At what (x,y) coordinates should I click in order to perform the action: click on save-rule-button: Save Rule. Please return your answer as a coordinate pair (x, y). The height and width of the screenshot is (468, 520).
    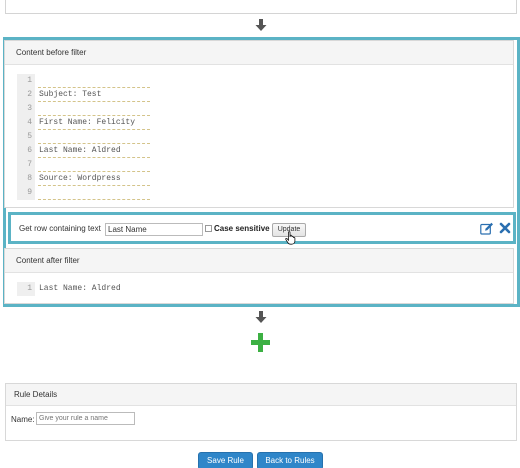
    Looking at the image, I should click on (225, 460).